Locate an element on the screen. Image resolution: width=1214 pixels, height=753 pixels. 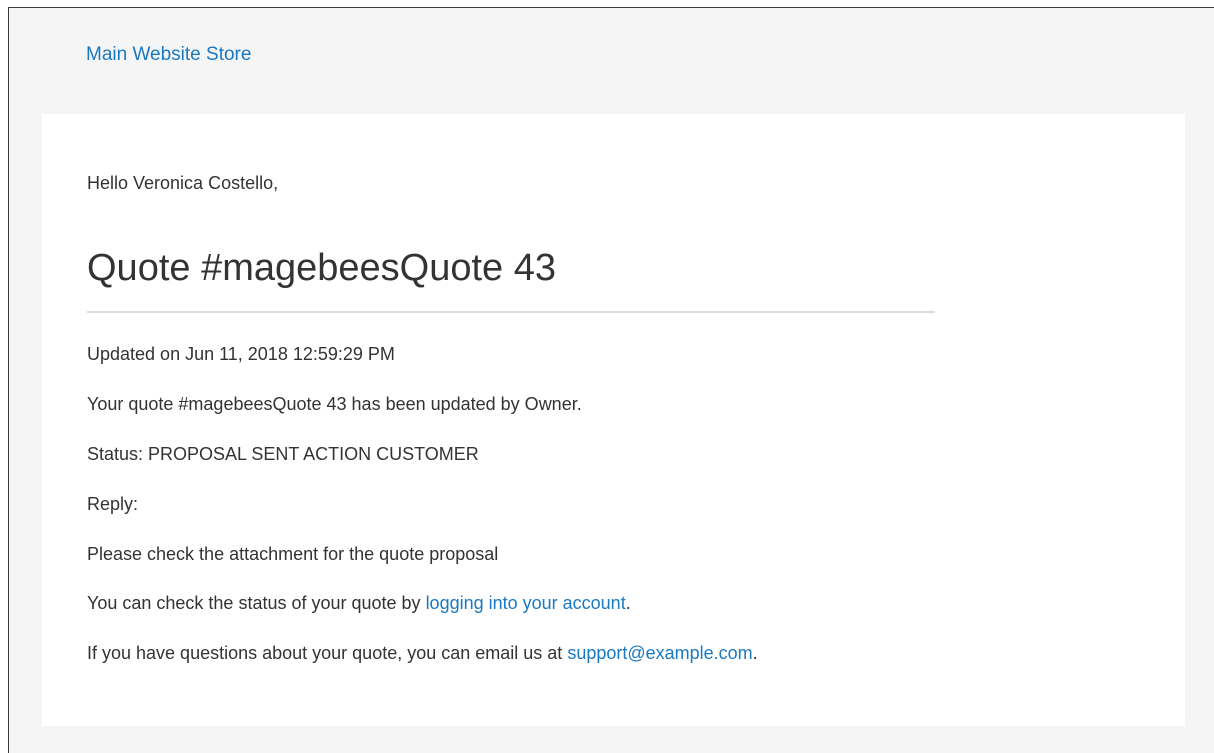
reply-label: Reply: is located at coordinates (113, 504).